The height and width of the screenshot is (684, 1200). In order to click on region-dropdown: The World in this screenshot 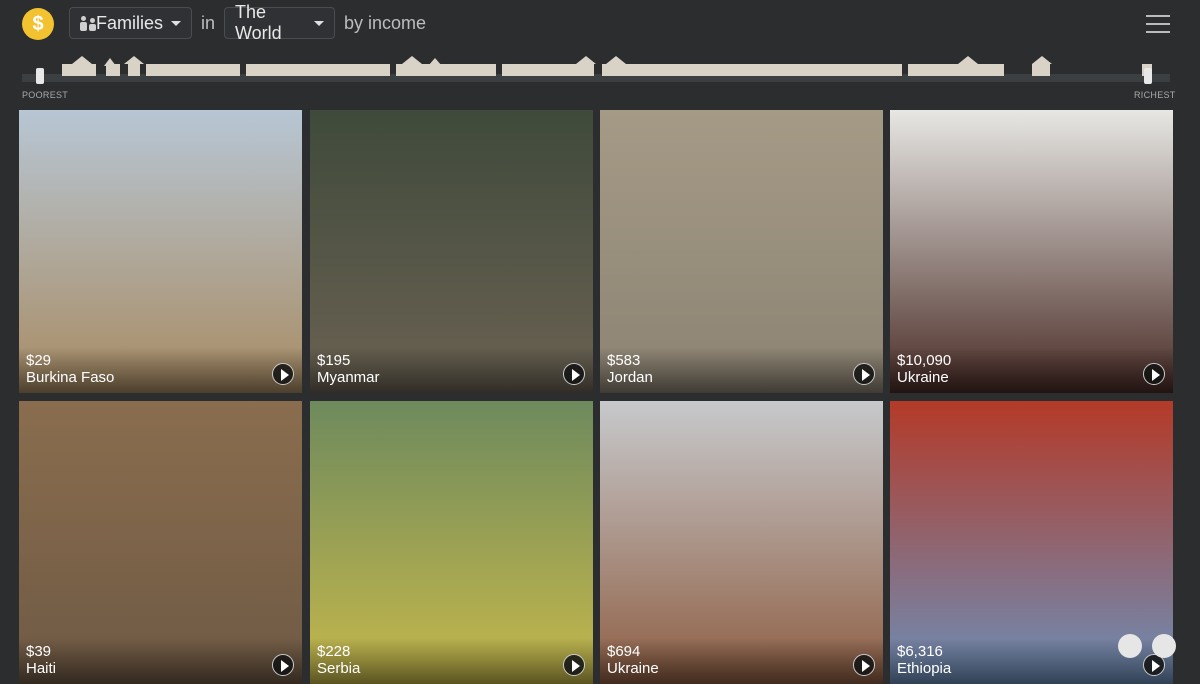, I will do `click(279, 22)`.